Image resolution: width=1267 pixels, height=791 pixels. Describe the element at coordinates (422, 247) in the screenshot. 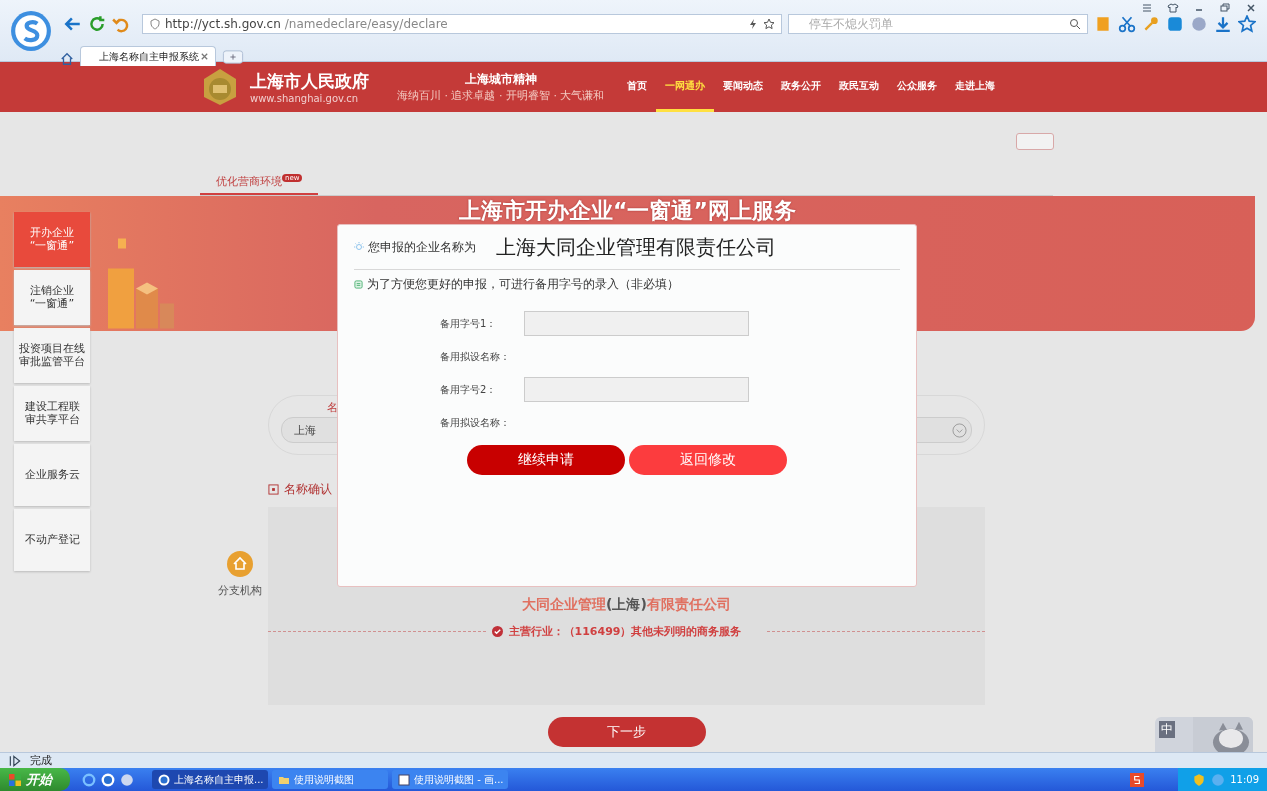

I see `dialog-intro: 您申报的企业名称为` at that location.